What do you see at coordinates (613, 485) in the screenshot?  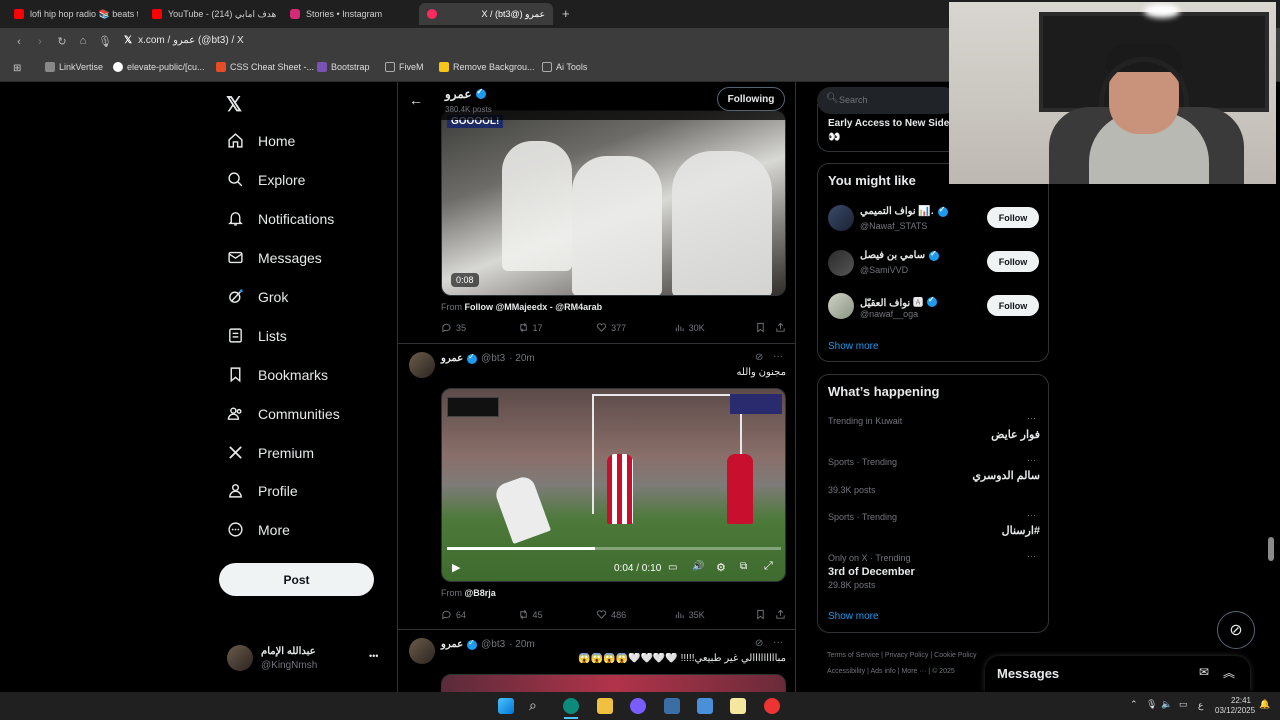 I see `tweet-video-2: ▶ 0:04 / 0:10 ▭ 🔊 ⚙ ⧉ ⤢` at bounding box center [613, 485].